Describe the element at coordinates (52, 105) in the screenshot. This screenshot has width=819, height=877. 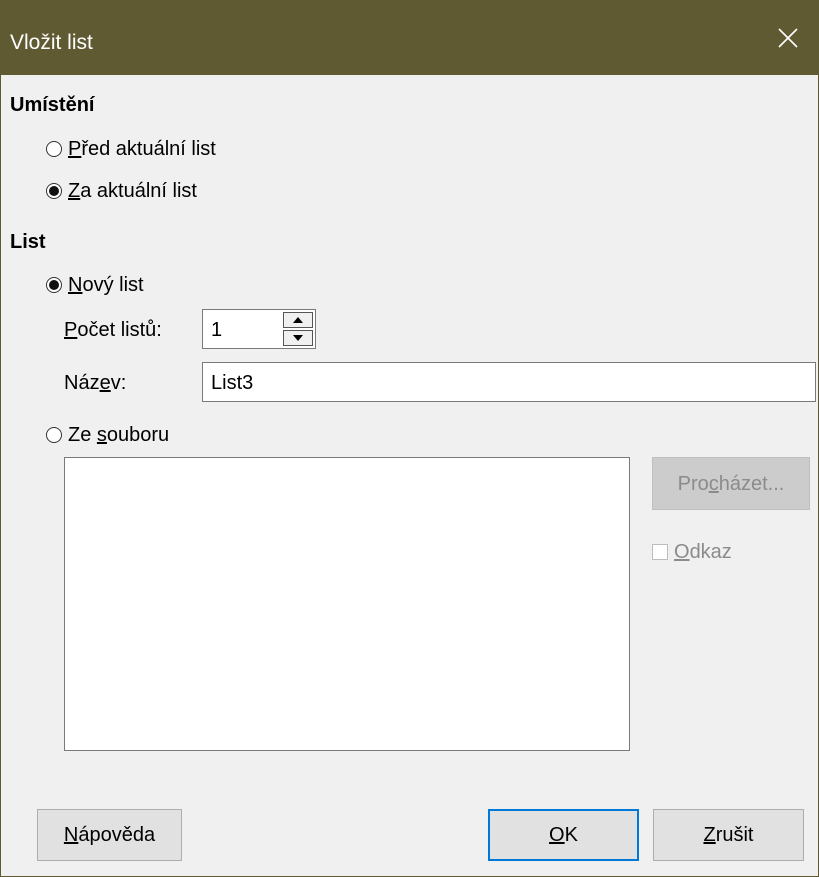
I see `placement-heading: Umístění` at that location.